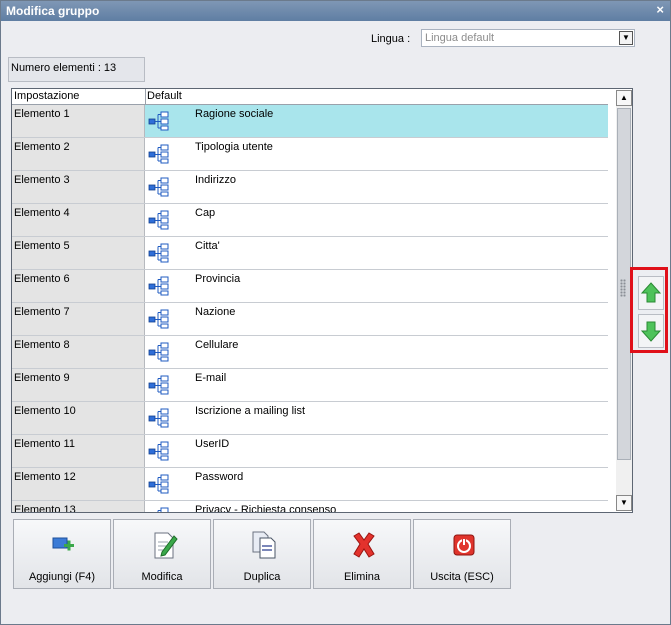 This screenshot has height=625, width=671. What do you see at coordinates (376, 484) in the screenshot?
I see `default-cell: Password` at bounding box center [376, 484].